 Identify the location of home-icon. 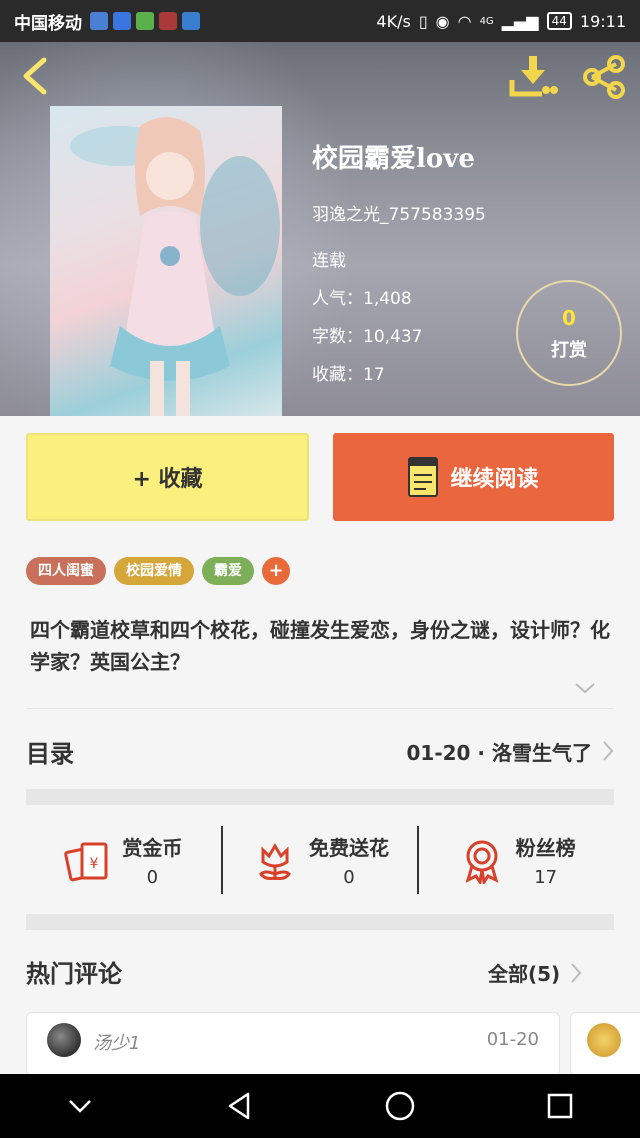
(400, 1106).